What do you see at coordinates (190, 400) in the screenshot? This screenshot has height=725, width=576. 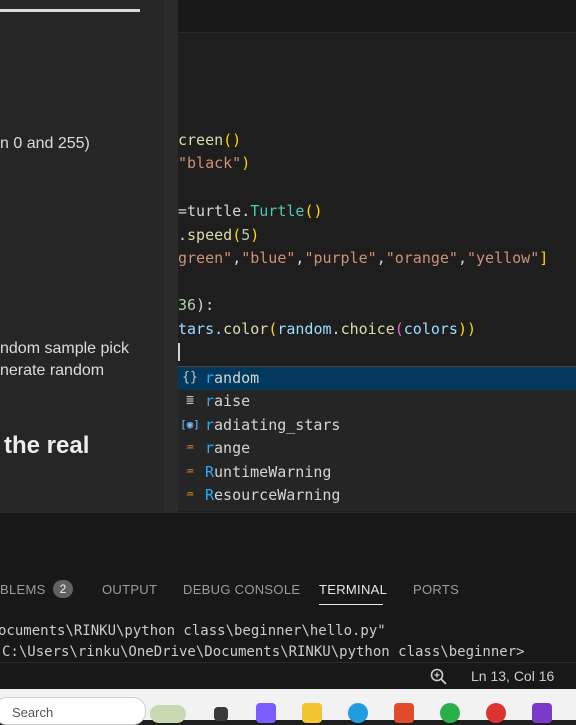 I see `keyword-icon: ≣` at bounding box center [190, 400].